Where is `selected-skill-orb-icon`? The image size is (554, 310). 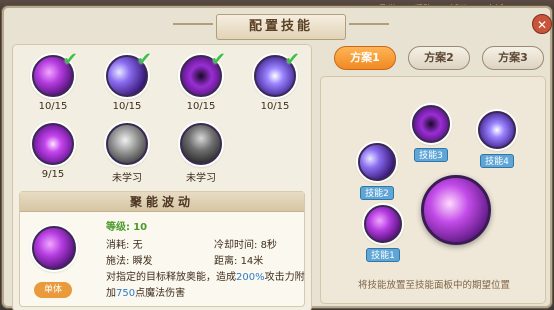 selected-skill-orb-icon is located at coordinates (54, 248).